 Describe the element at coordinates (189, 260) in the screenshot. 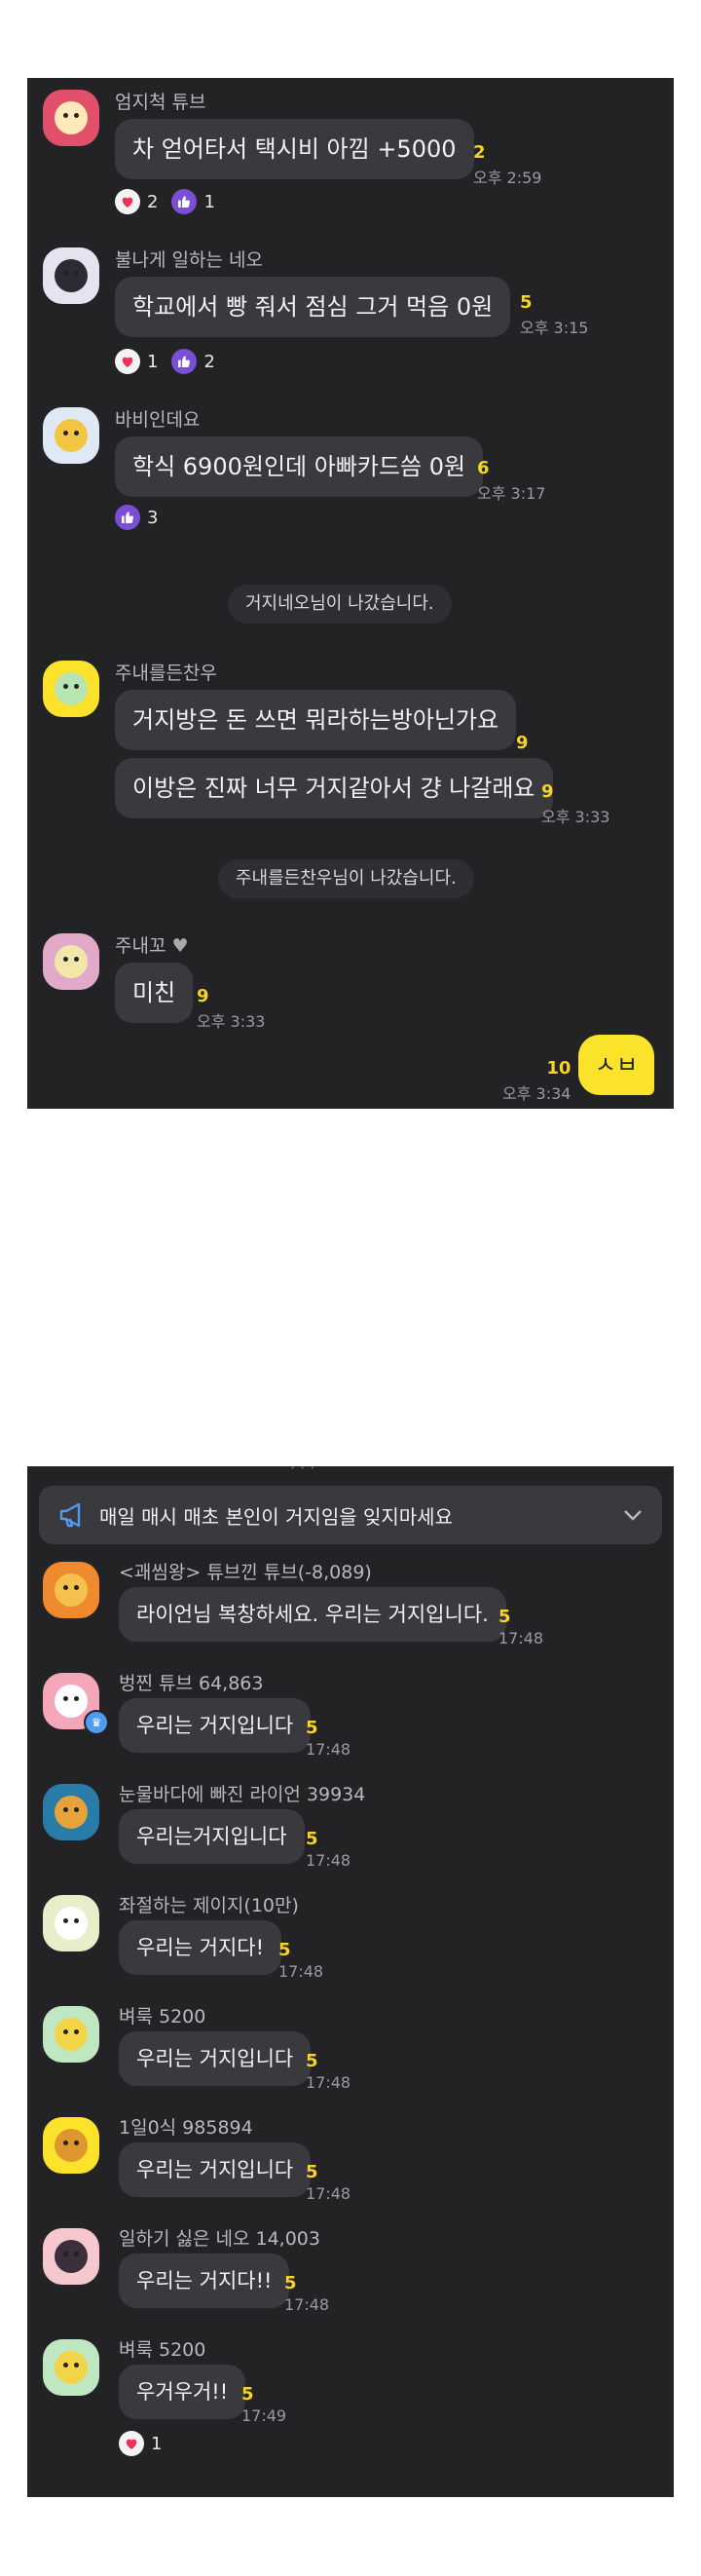

I see `sender-name: 불나게 일하는 네오` at that location.